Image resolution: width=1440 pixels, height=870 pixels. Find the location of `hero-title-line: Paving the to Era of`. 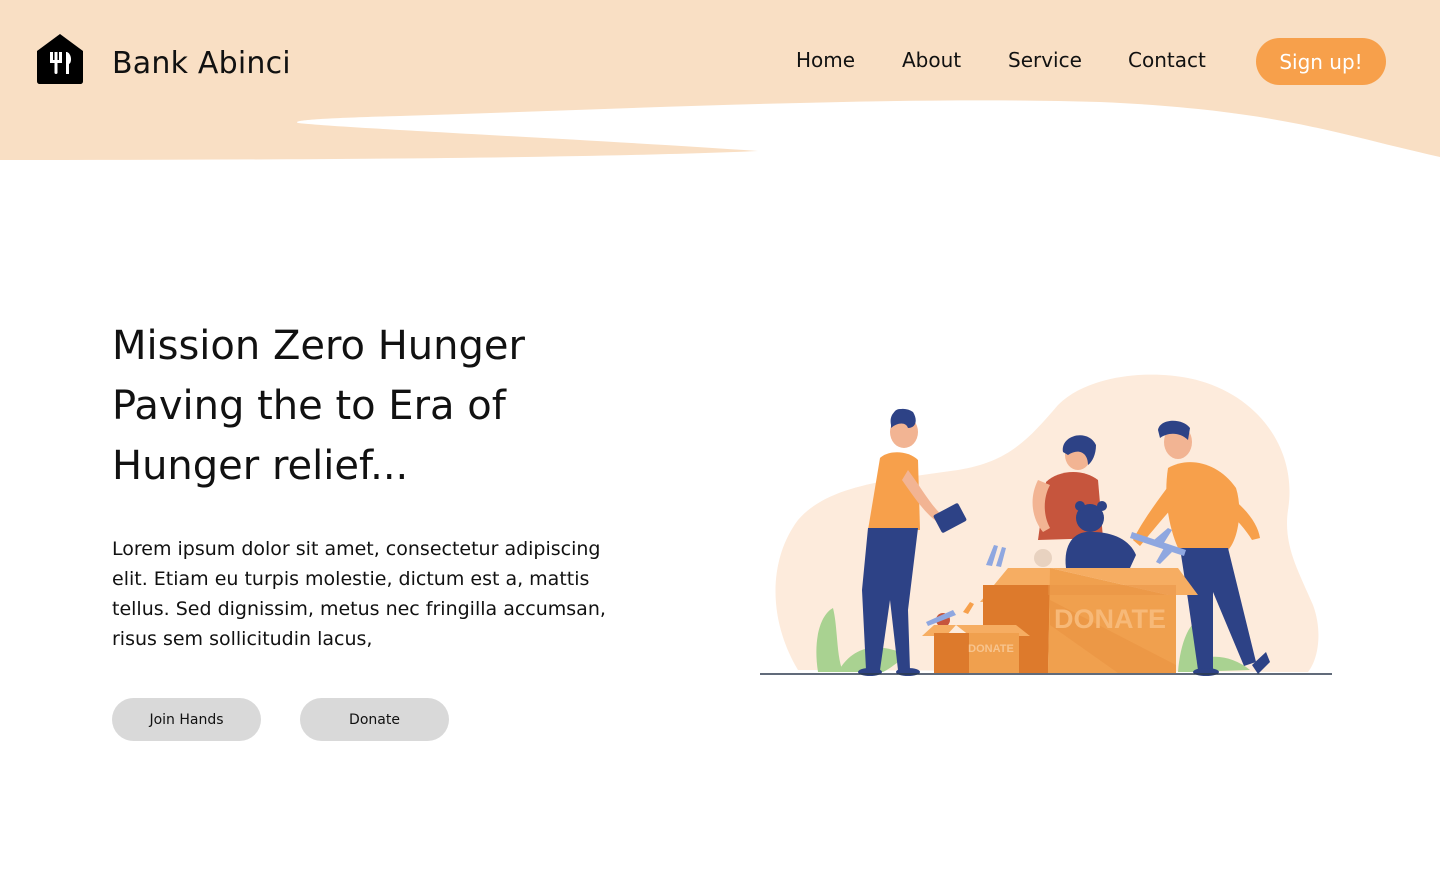

hero-title-line: Paving the to Era of is located at coordinates (309, 406).